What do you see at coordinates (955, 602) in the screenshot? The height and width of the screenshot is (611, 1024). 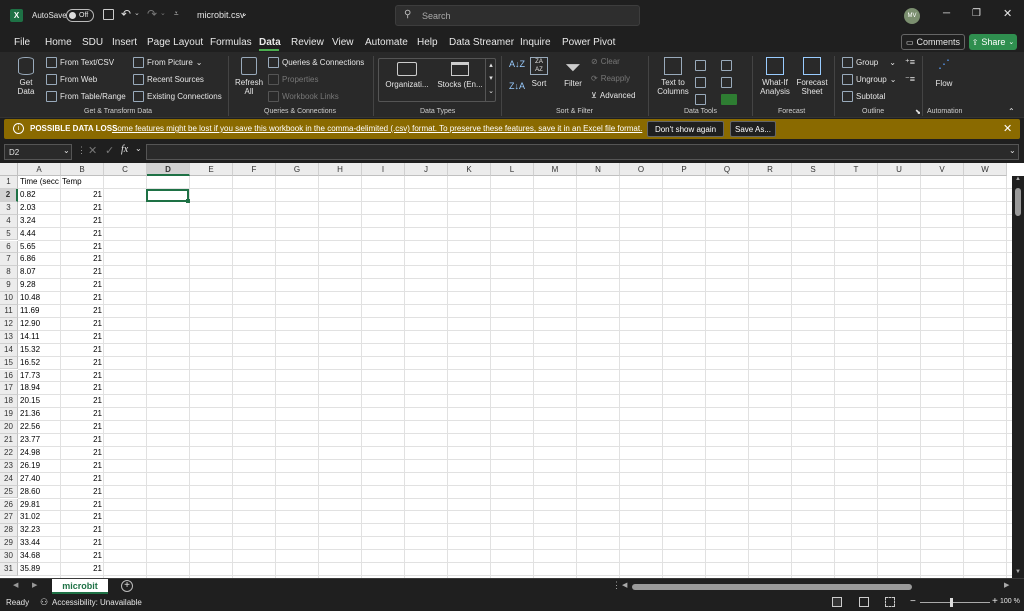 I see `zoom-slider` at bounding box center [955, 602].